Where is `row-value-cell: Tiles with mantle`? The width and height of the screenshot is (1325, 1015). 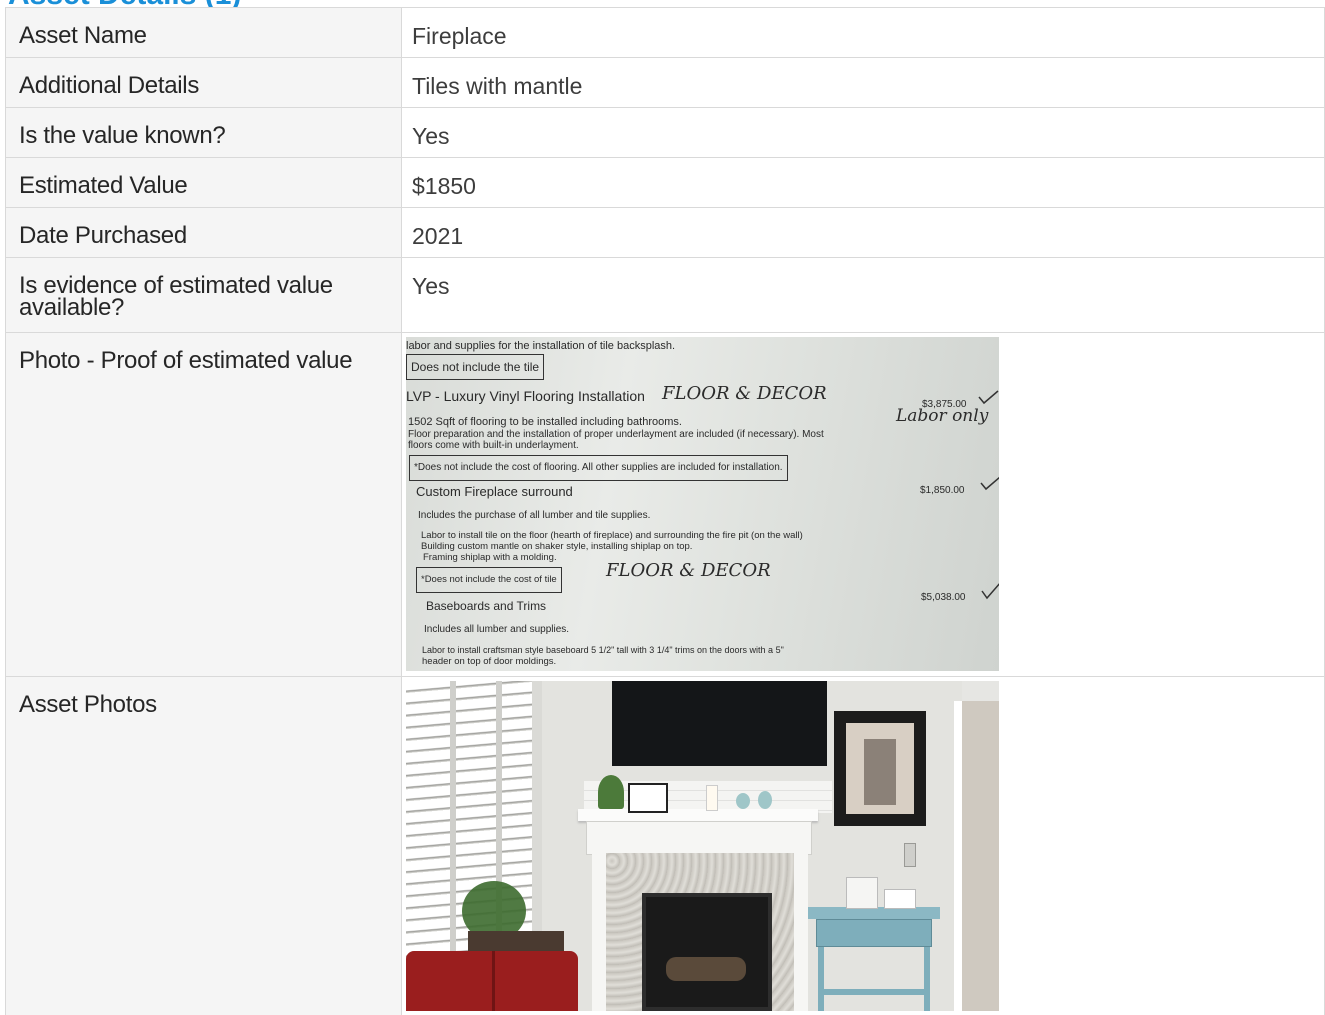
row-value-cell: Tiles with mantle is located at coordinates (863, 82).